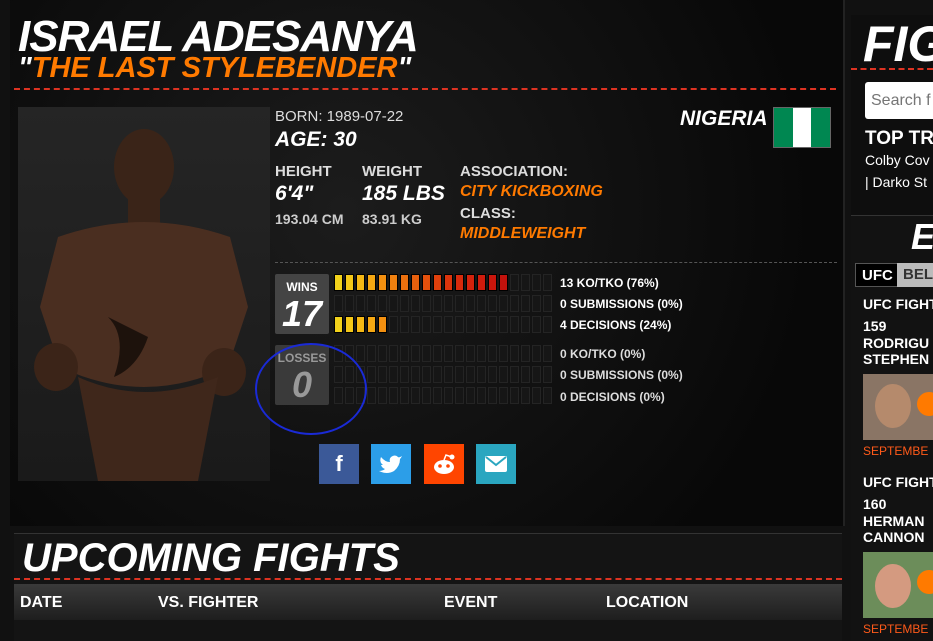 The height and width of the screenshot is (641, 933). Describe the element at coordinates (893, 521) in the screenshot. I see `fighter-name-a: HERMAN` at that location.